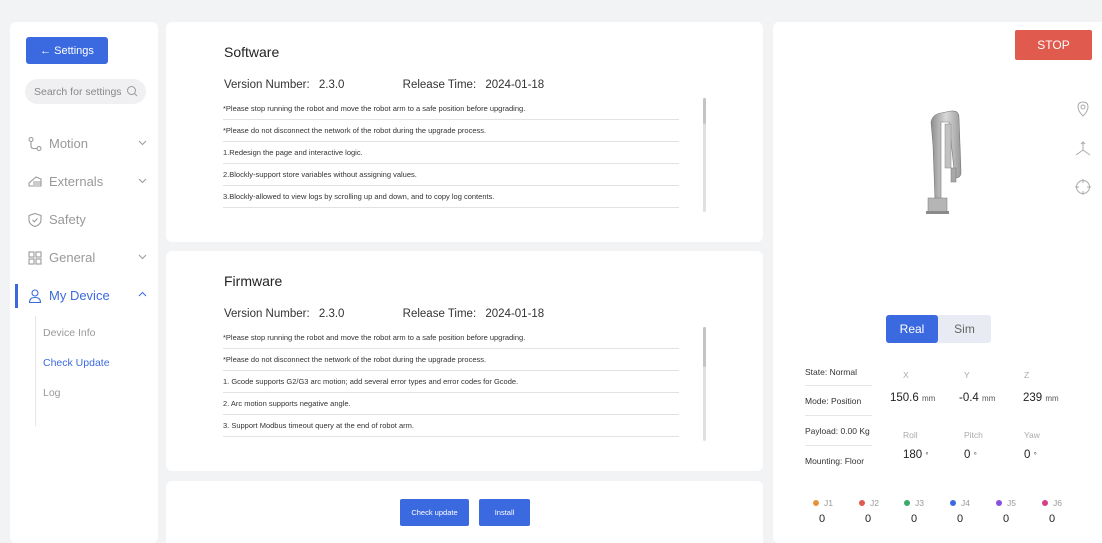 This screenshot has height=543, width=1102. What do you see at coordinates (967, 375) in the screenshot?
I see `axis-label-y: Y` at bounding box center [967, 375].